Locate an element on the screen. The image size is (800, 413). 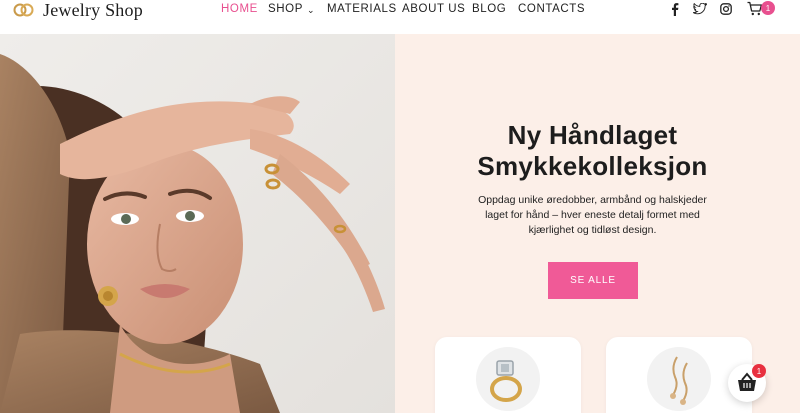
logo: Jewelry Shop is located at coordinates (78, 10).